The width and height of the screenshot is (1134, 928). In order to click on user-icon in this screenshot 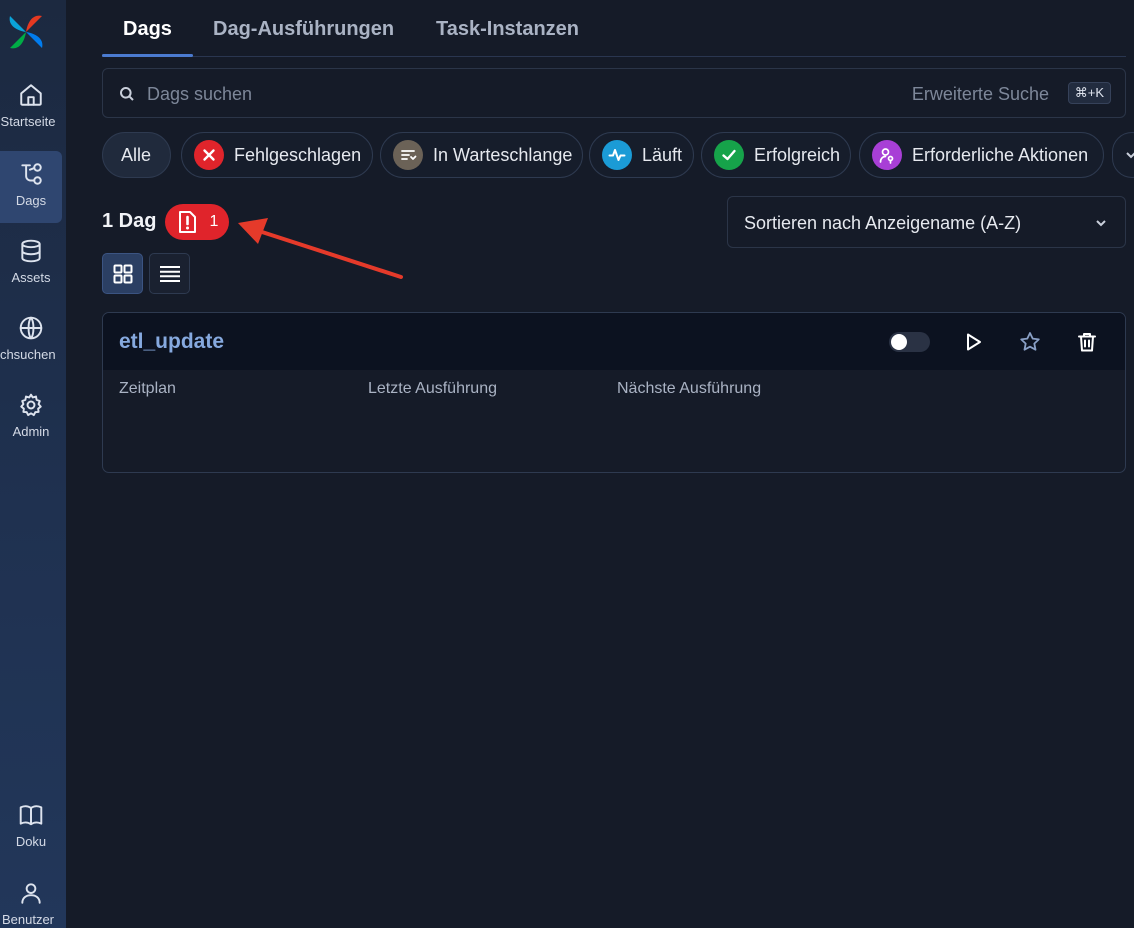, I will do `click(31, 893)`.